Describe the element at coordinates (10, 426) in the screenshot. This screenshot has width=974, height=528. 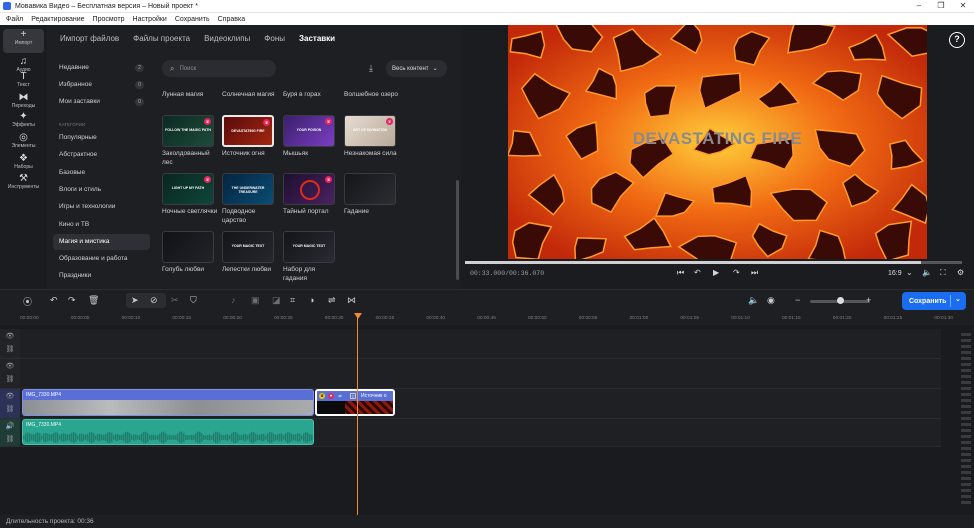
I see `audio-icon: 🔊` at that location.